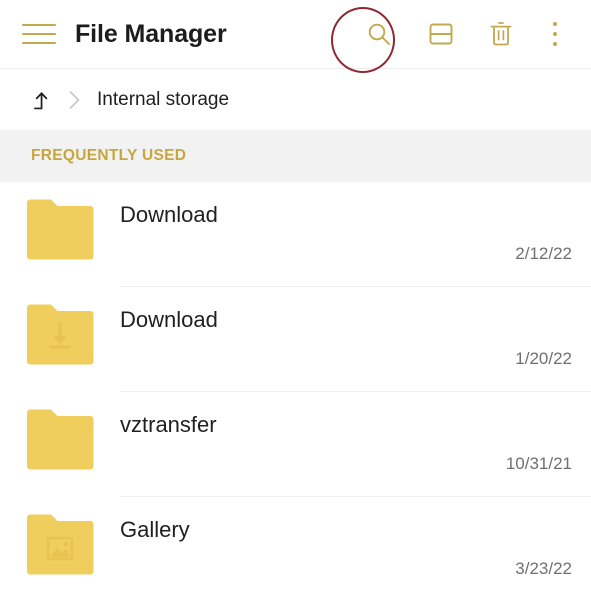 Image resolution: width=591 pixels, height=602 pixels. Describe the element at coordinates (163, 100) in the screenshot. I see `breadcrumb-item-internal-storage: Internal storage` at that location.